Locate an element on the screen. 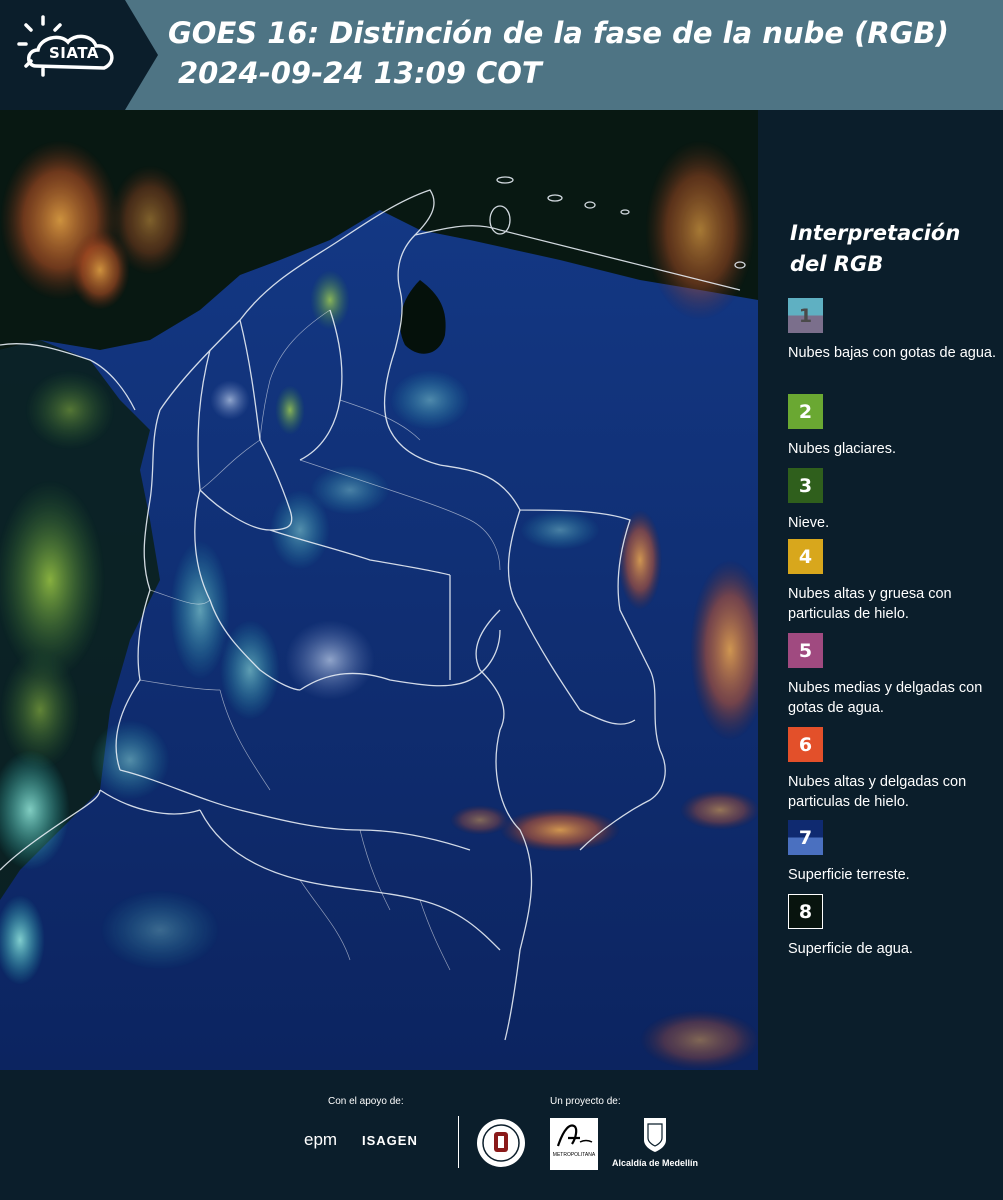  area-metropolitana-logo: METROPOLITANA is located at coordinates (574, 1144).